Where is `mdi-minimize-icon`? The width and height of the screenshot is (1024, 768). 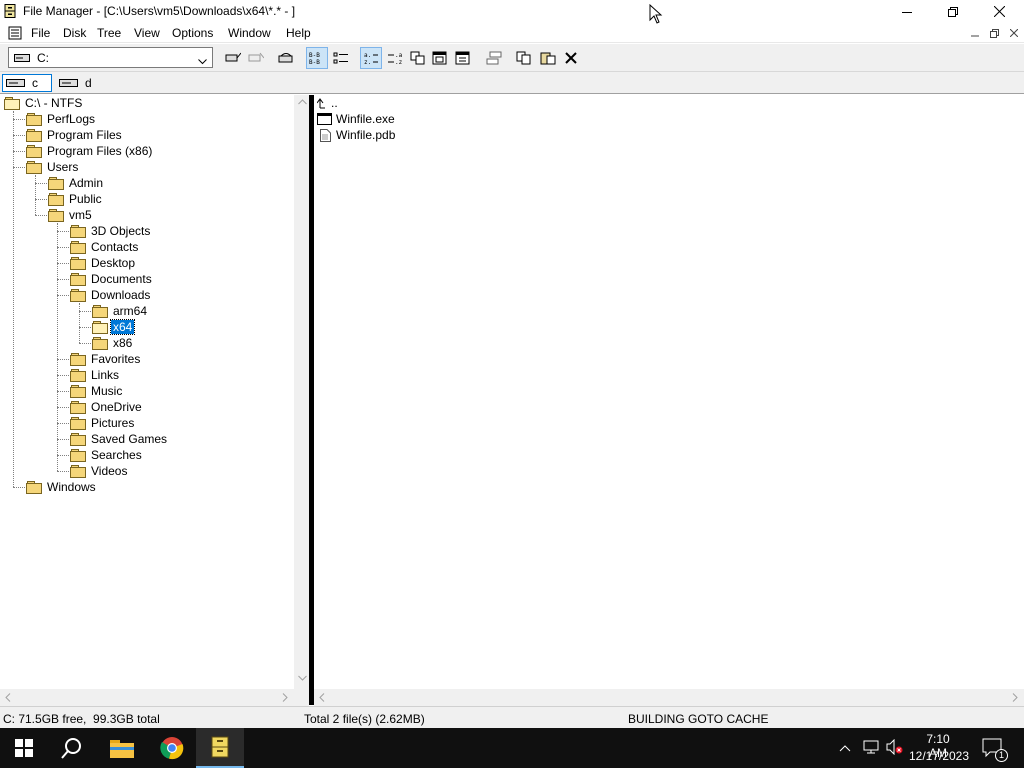 mdi-minimize-icon is located at coordinates (975, 33).